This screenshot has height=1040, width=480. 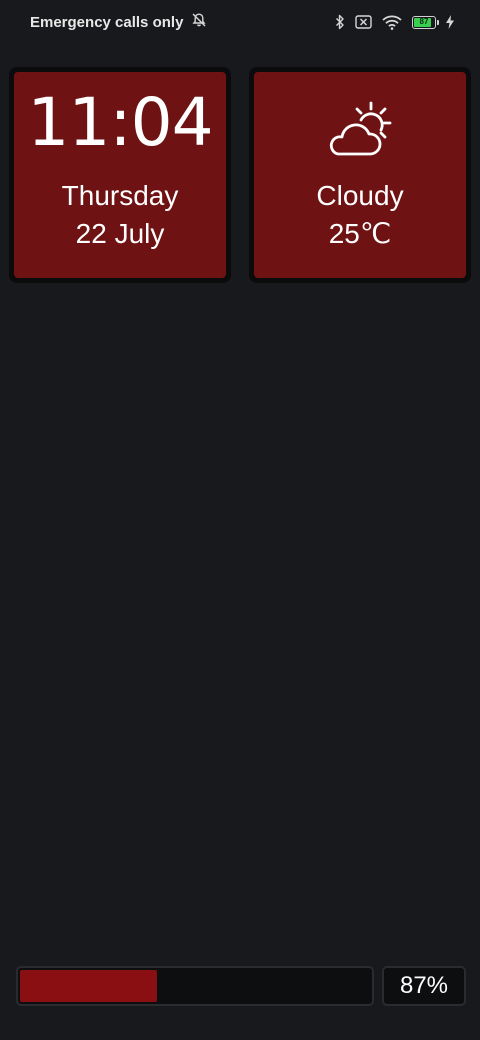 I want to click on weather-widget: Cloudy 25℃, so click(x=360, y=175).